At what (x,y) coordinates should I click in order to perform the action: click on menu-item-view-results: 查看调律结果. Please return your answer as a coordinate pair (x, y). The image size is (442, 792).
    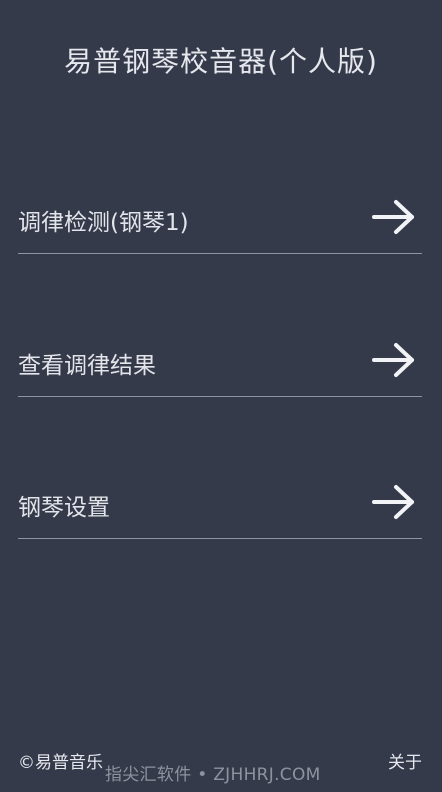
    Looking at the image, I should click on (220, 366).